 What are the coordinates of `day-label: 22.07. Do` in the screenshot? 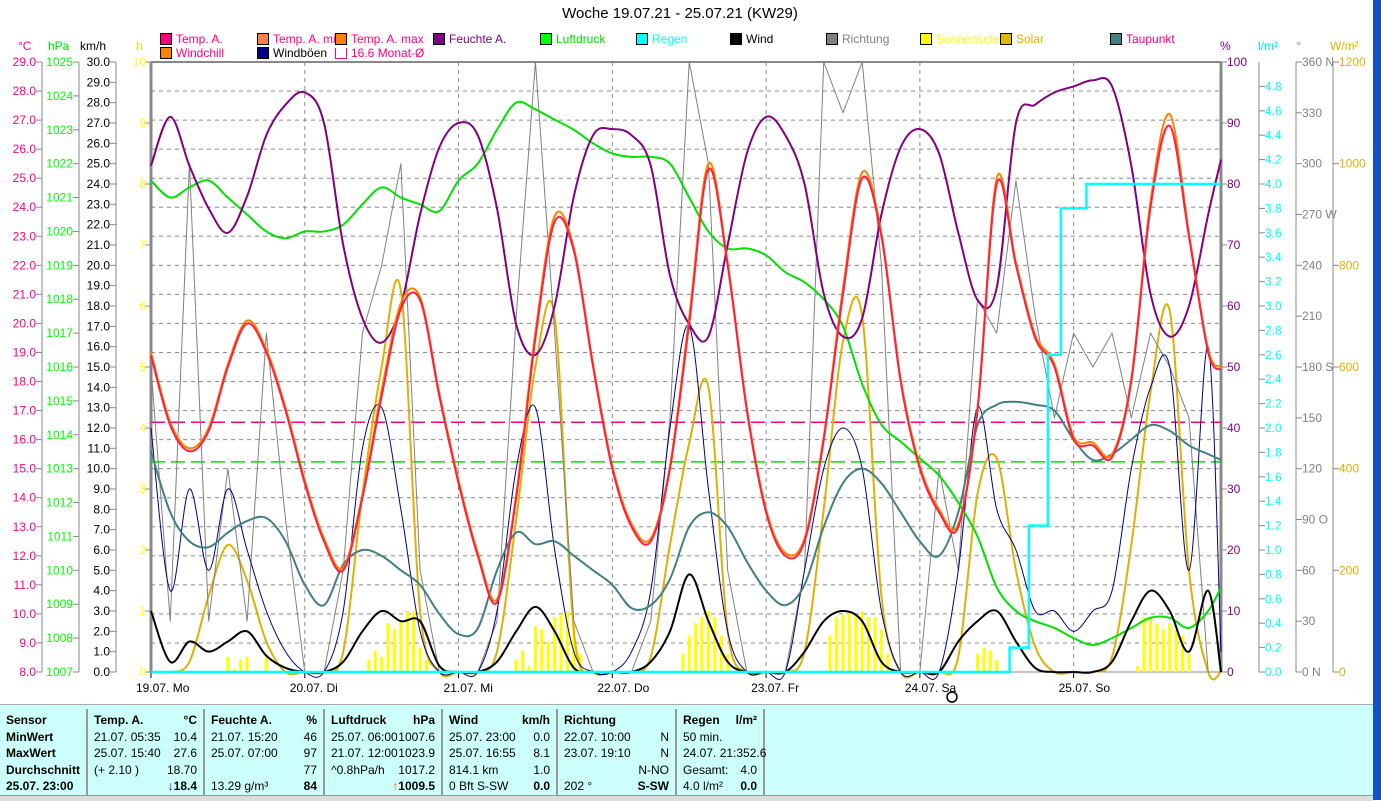 It's located at (623, 688).